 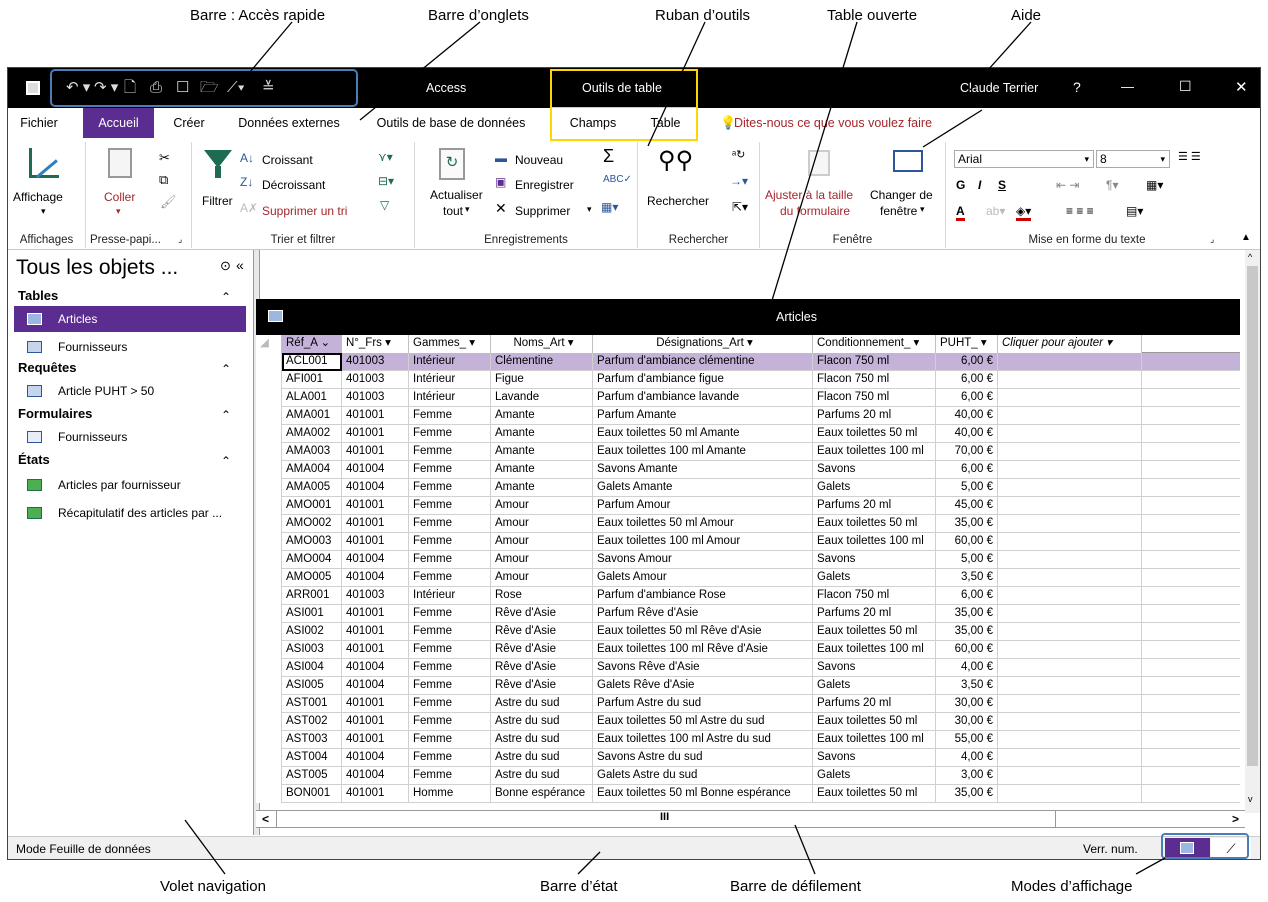 What do you see at coordinates (967, 470) in the screenshot?
I see `table-cell: 6,00 €` at bounding box center [967, 470].